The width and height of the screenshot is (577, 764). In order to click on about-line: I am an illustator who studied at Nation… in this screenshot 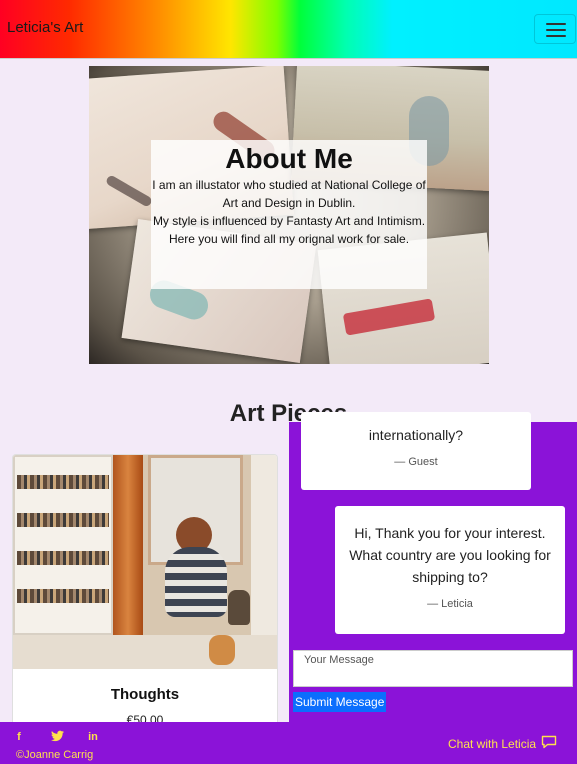, I will do `click(289, 194)`.